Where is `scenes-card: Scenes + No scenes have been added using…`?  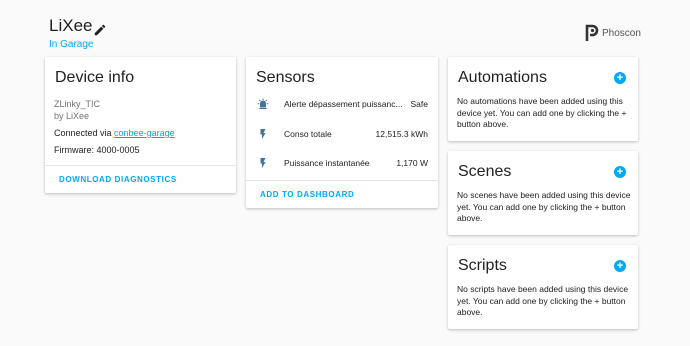
scenes-card: Scenes + No scenes have been added using… is located at coordinates (543, 193).